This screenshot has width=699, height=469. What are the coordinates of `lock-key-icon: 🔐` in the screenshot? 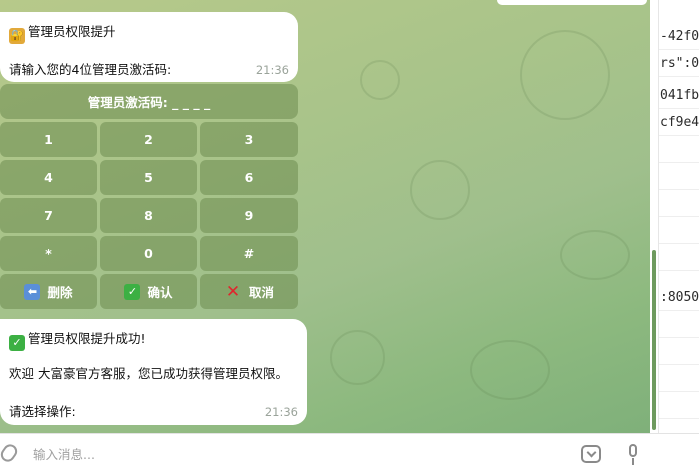 It's located at (17, 36).